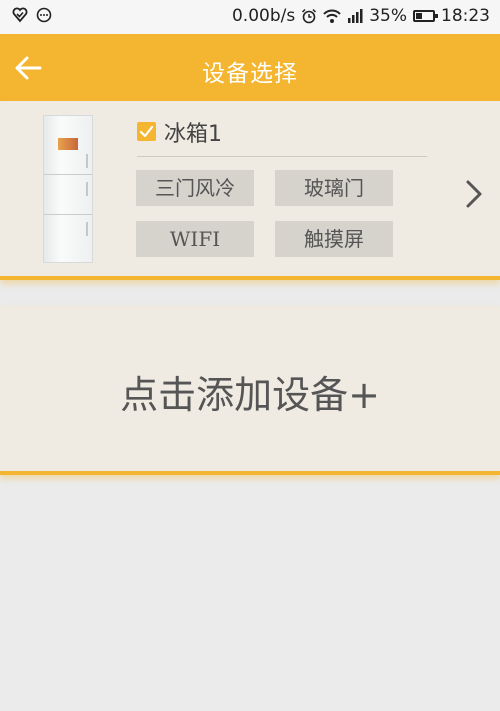 This screenshot has width=500, height=711. I want to click on status-bar: 0.00b/s 35% 18:23, so click(250, 17).